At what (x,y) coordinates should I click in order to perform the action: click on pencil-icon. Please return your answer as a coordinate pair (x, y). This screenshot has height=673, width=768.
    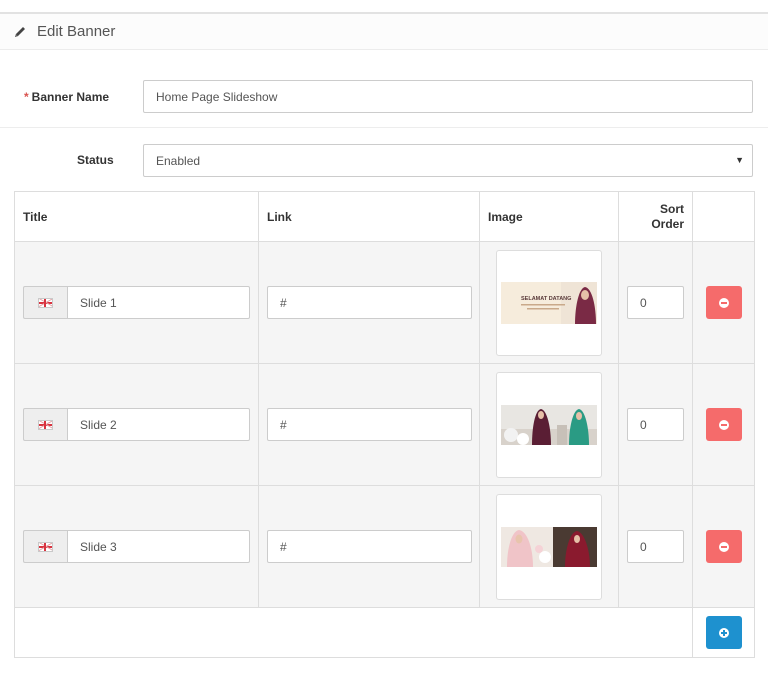
    Looking at the image, I should click on (20, 31).